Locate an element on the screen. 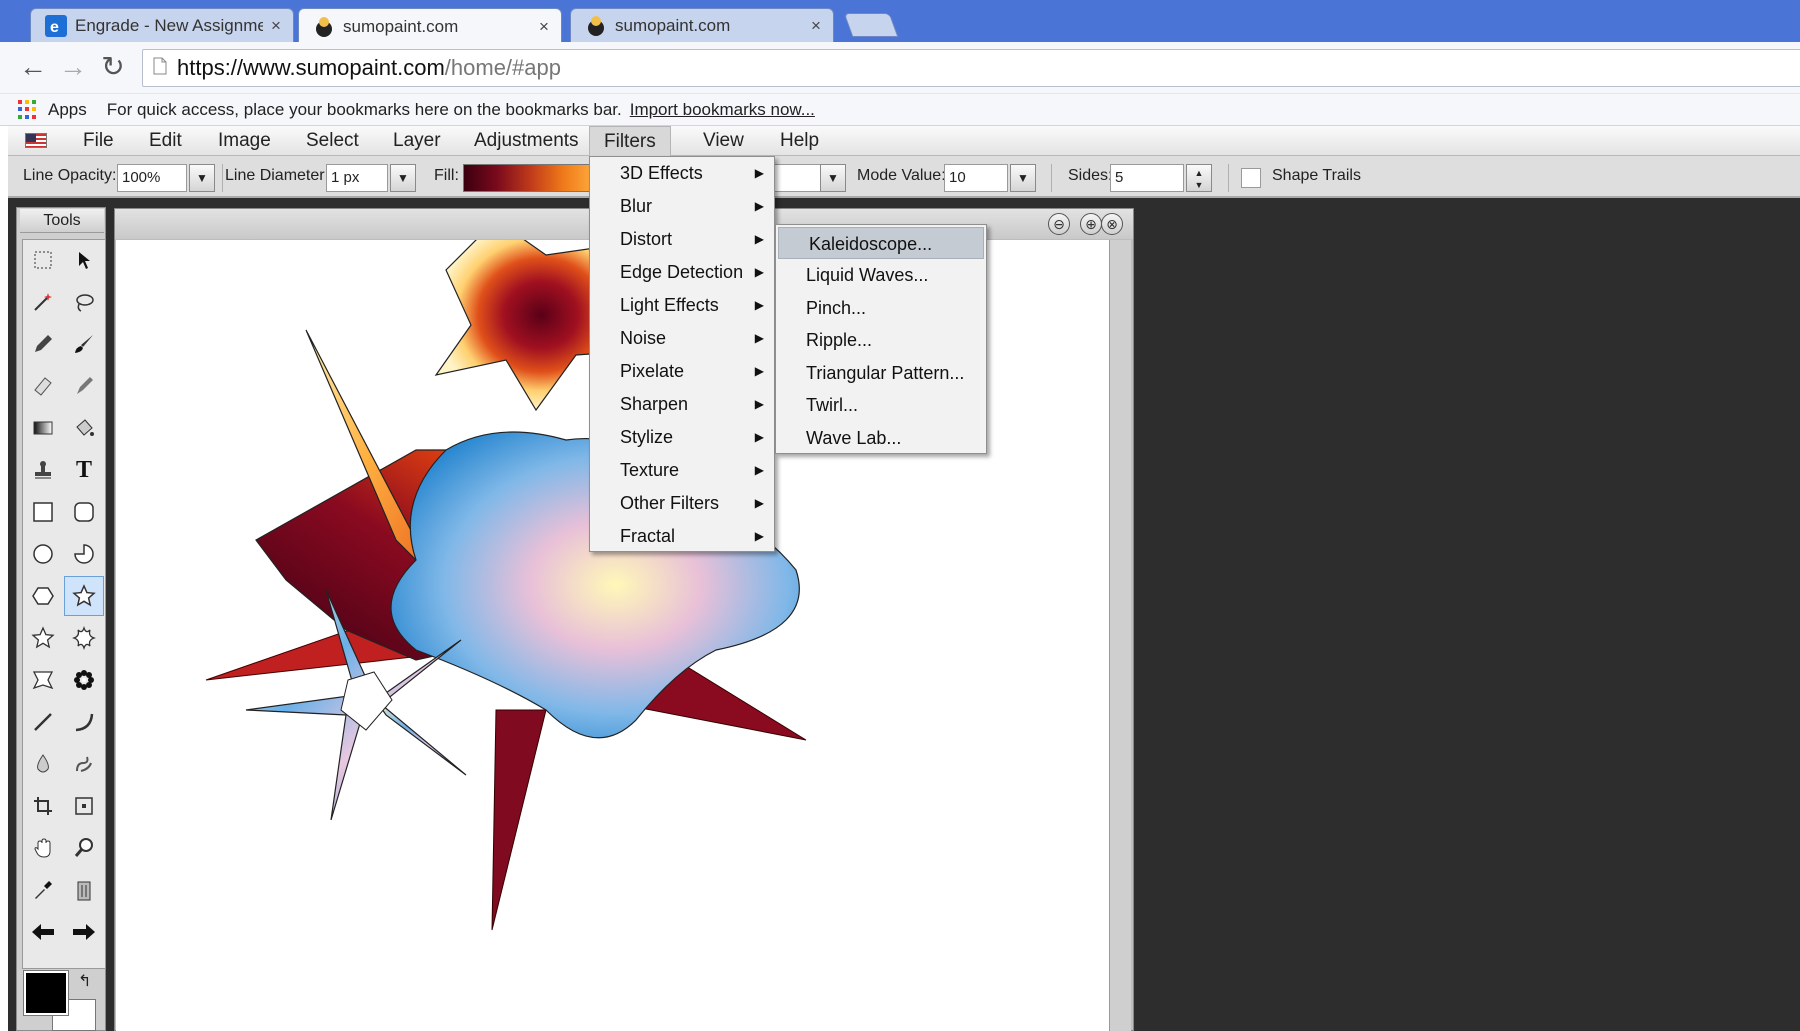 The image size is (1800, 1031). redo-arrow-icon is located at coordinates (84, 932).